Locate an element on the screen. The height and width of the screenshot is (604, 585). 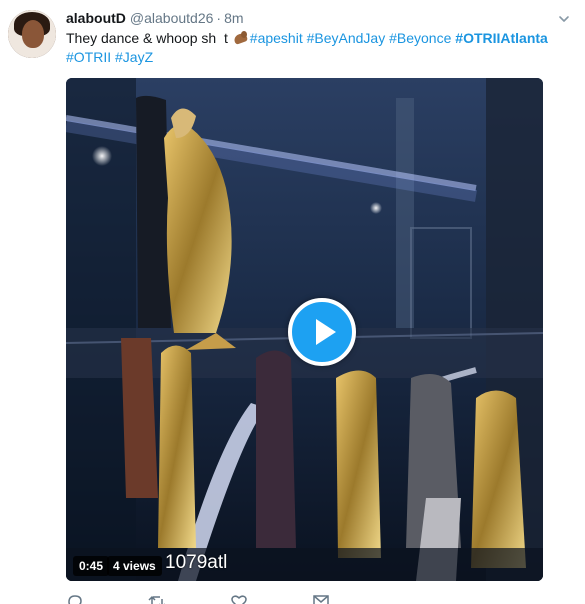
play-icon is located at coordinates (326, 332).